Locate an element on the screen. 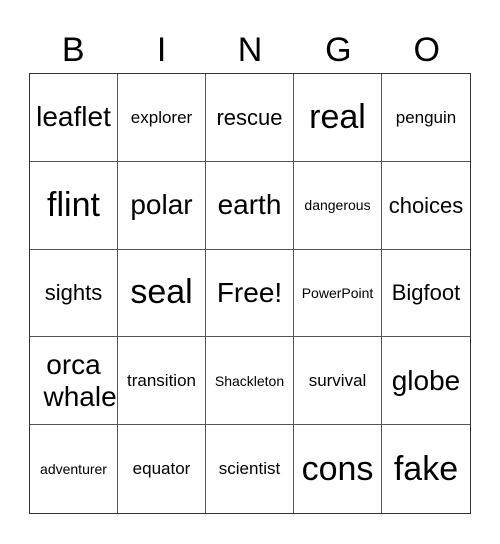  bingo-cell: Free! is located at coordinates (250, 293).